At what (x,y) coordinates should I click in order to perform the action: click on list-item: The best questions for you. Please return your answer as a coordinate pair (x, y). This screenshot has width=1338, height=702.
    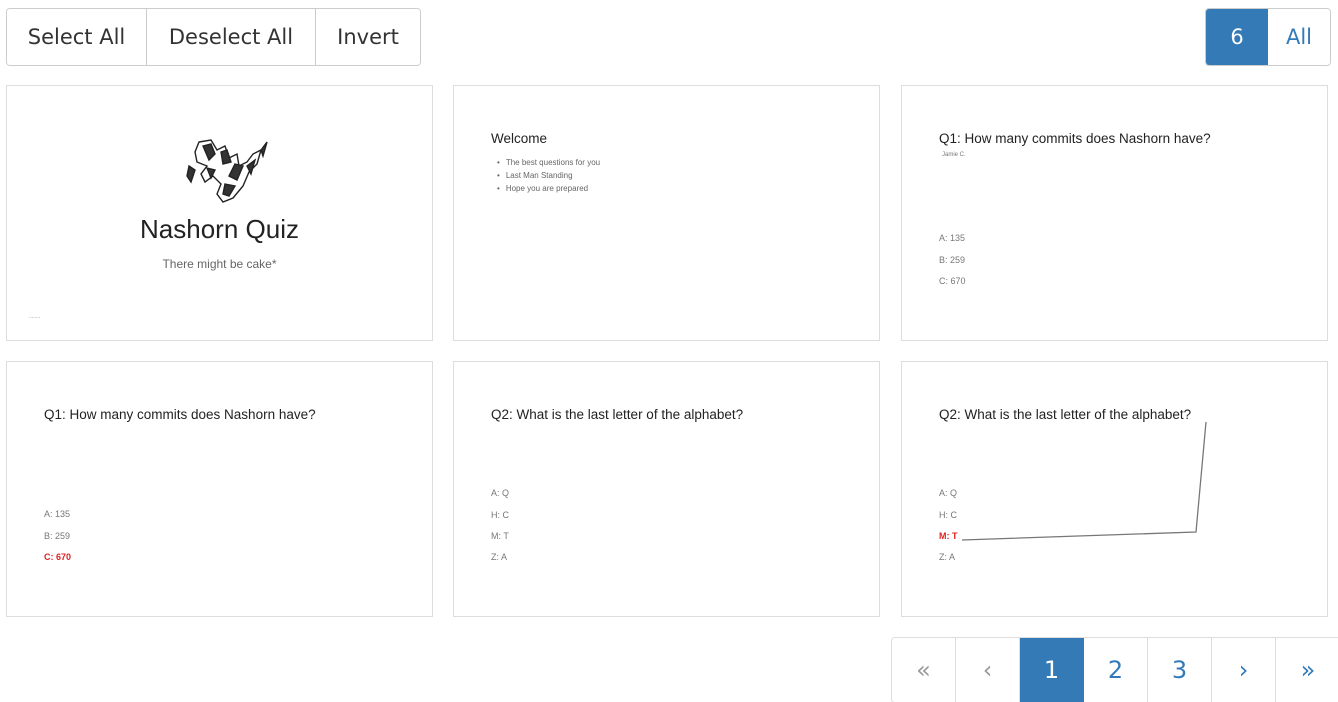
    Looking at the image, I should click on (548, 162).